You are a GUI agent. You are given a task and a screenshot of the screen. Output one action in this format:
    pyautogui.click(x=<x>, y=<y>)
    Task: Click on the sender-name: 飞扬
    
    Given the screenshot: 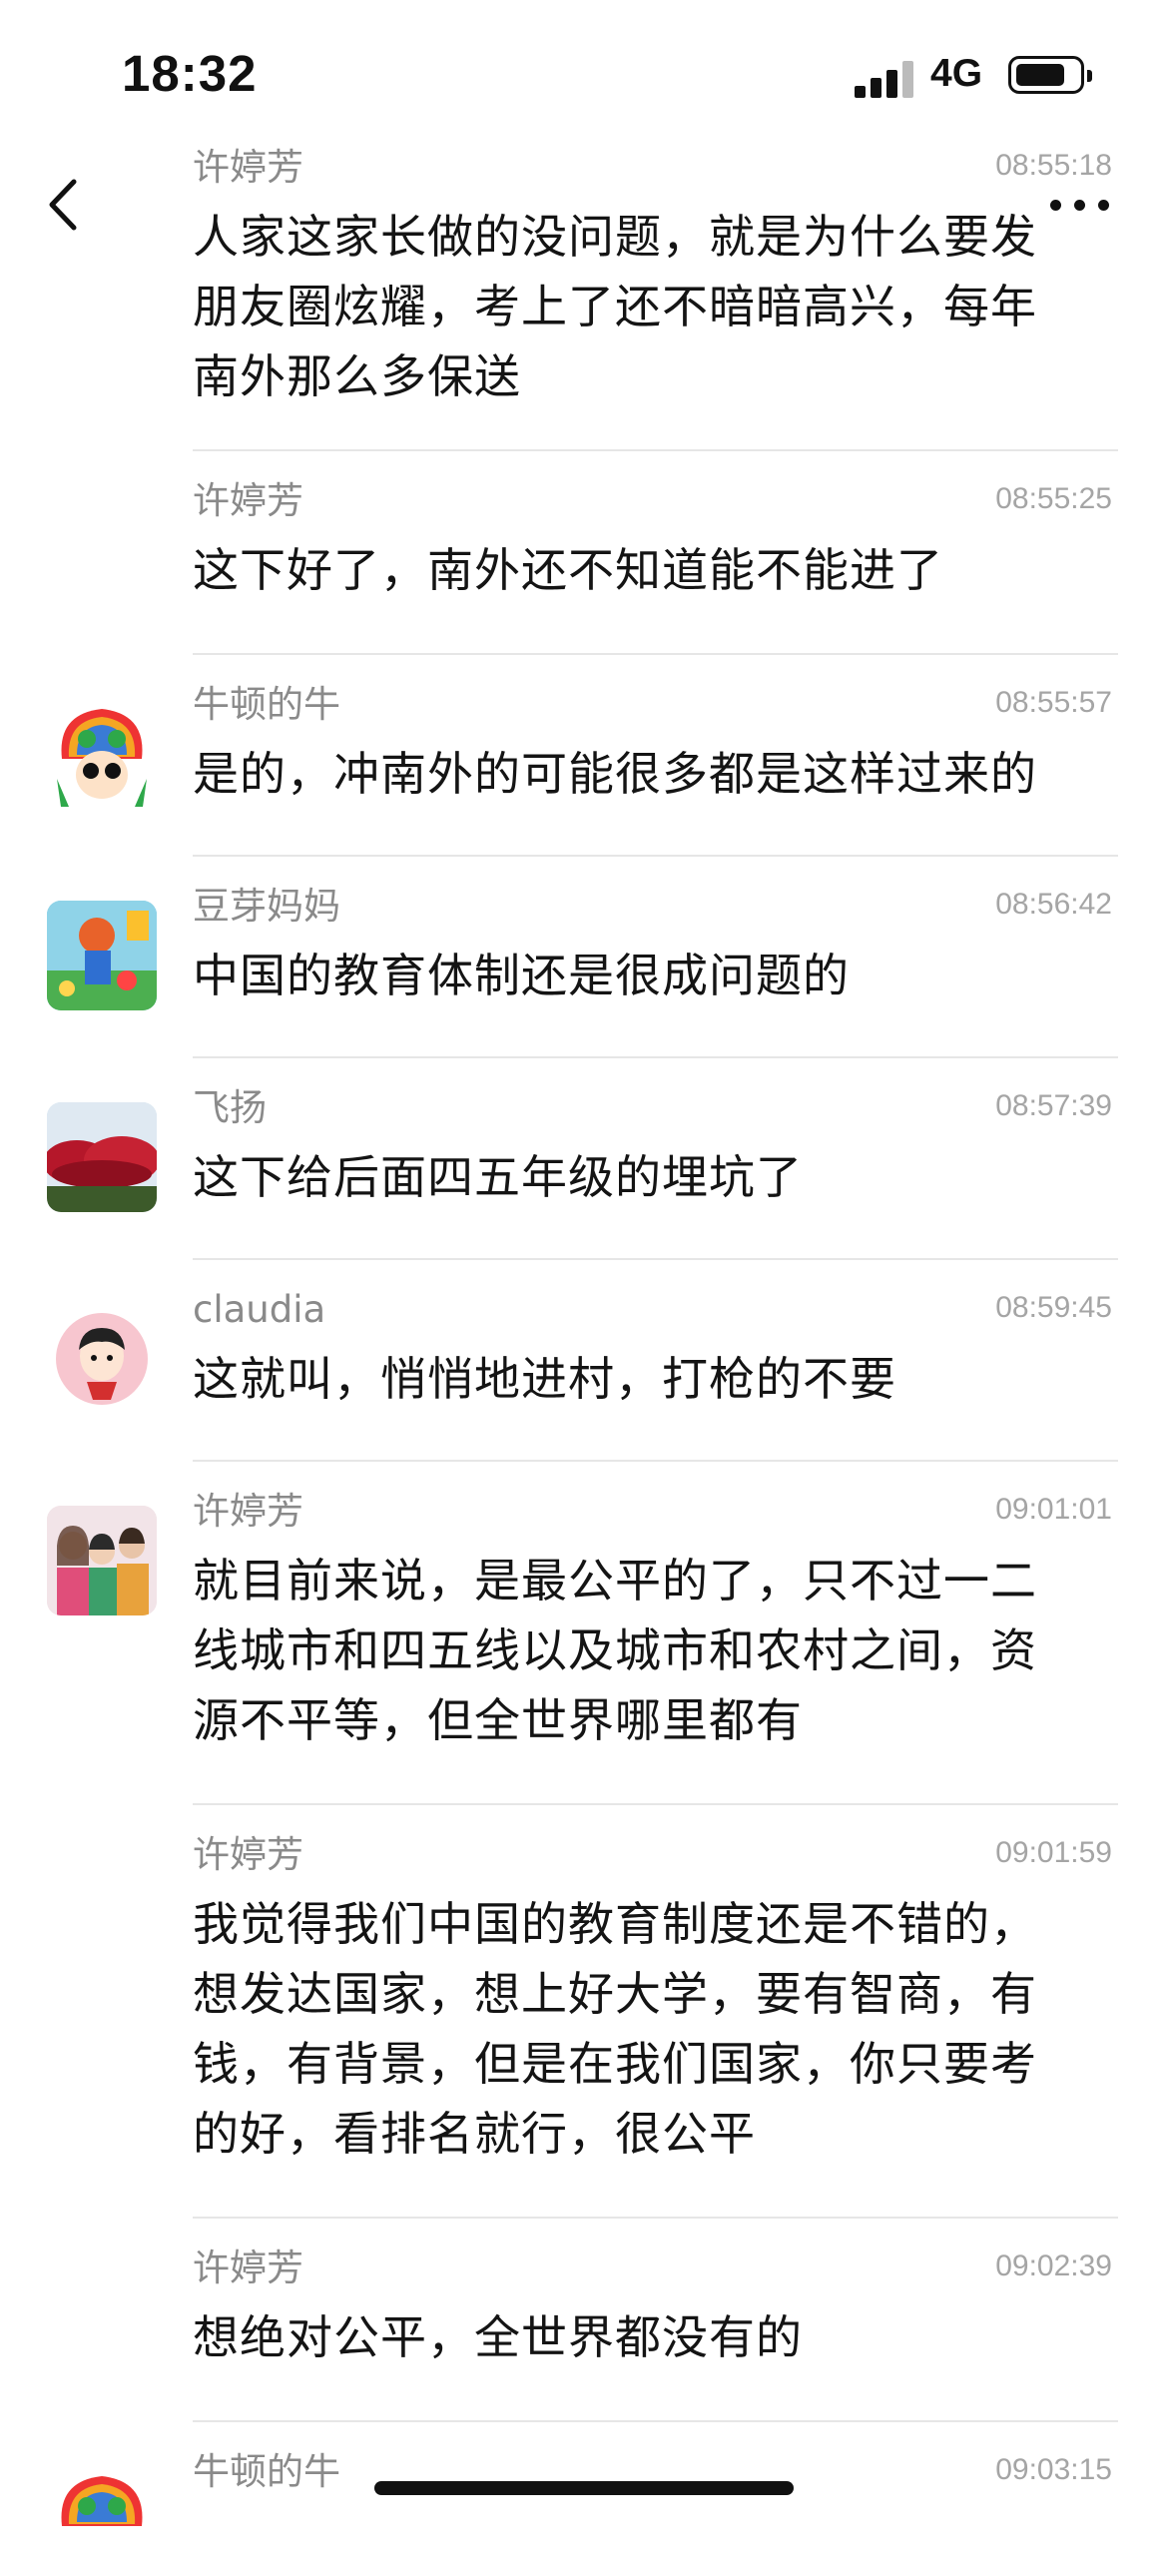 What is the action you would take?
    pyautogui.click(x=230, y=1107)
    